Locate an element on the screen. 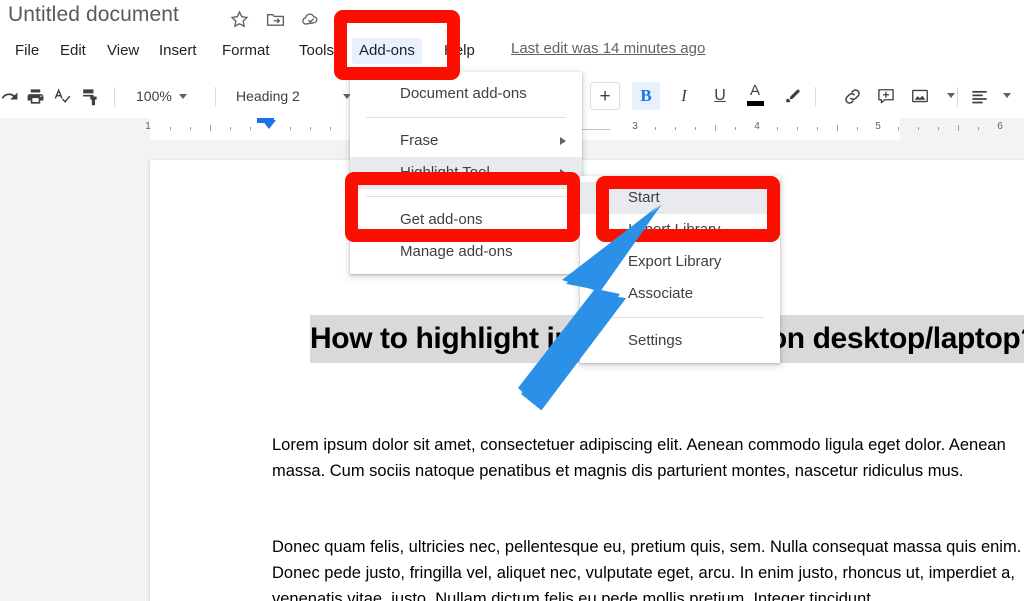  font-size-increase-button: + is located at coordinates (605, 96).